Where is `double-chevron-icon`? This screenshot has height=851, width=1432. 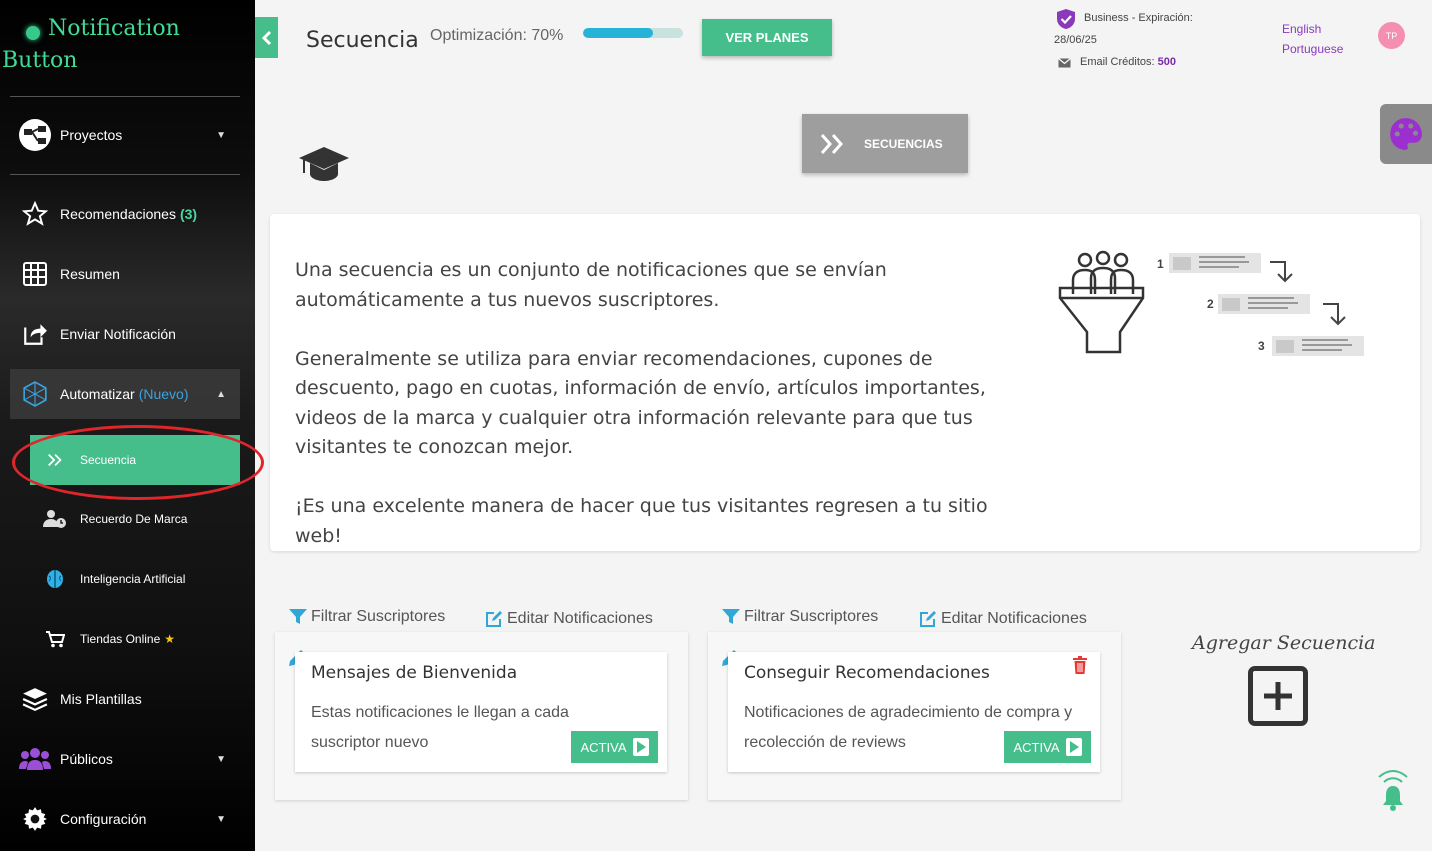 double-chevron-icon is located at coordinates (833, 144).